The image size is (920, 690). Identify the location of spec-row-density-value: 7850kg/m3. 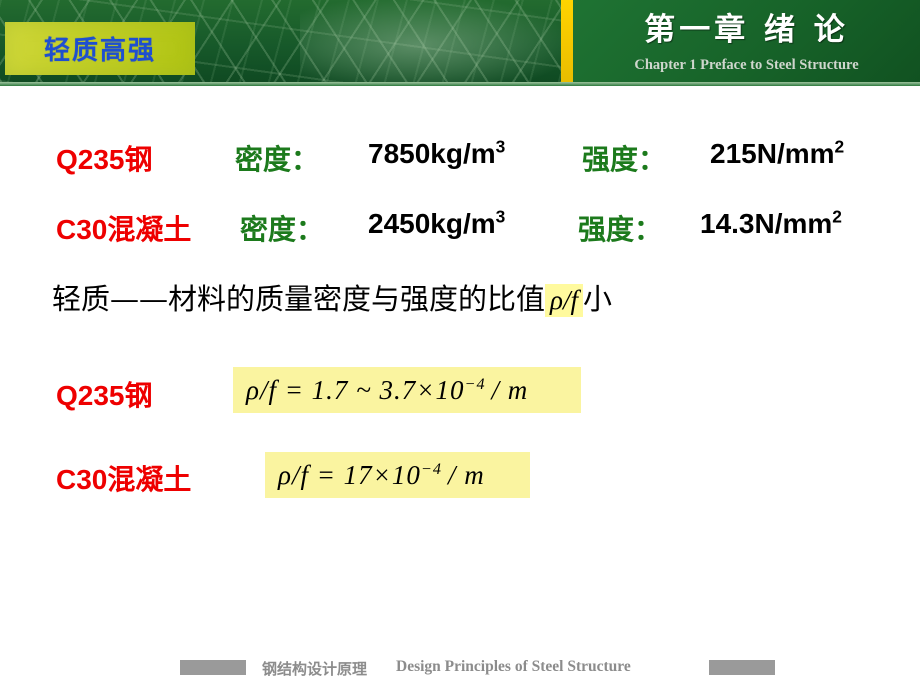
(436, 154).